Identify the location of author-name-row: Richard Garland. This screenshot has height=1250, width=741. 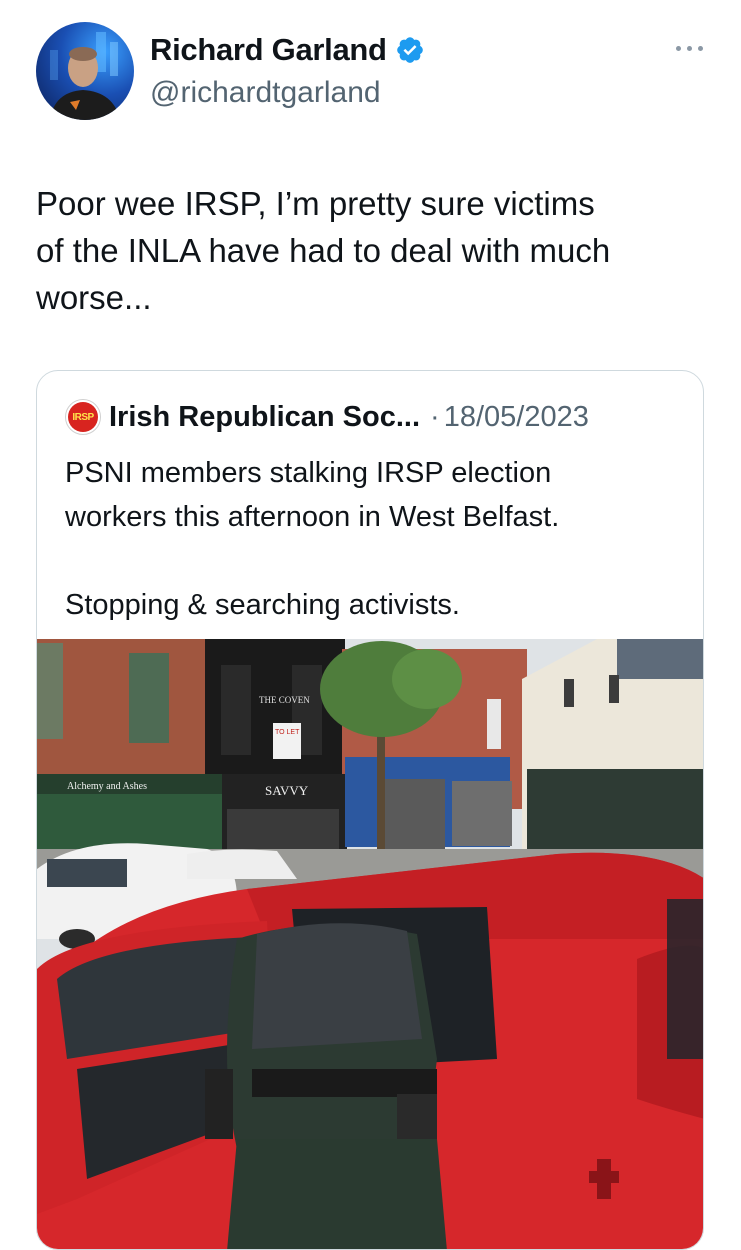
(287, 50).